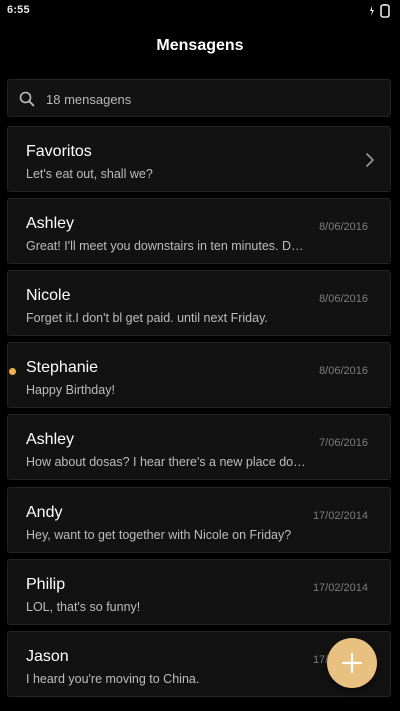 Image resolution: width=400 pixels, height=711 pixels. I want to click on search-icon, so click(27, 99).